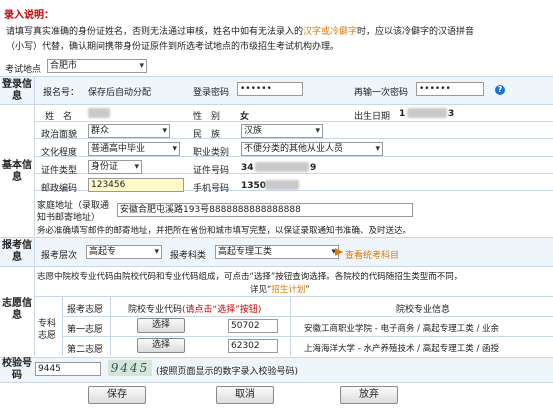 Image resolution: width=553 pixels, height=414 pixels. What do you see at coordinates (129, 131) in the screenshot?
I see `political-select: 群众` at bounding box center [129, 131].